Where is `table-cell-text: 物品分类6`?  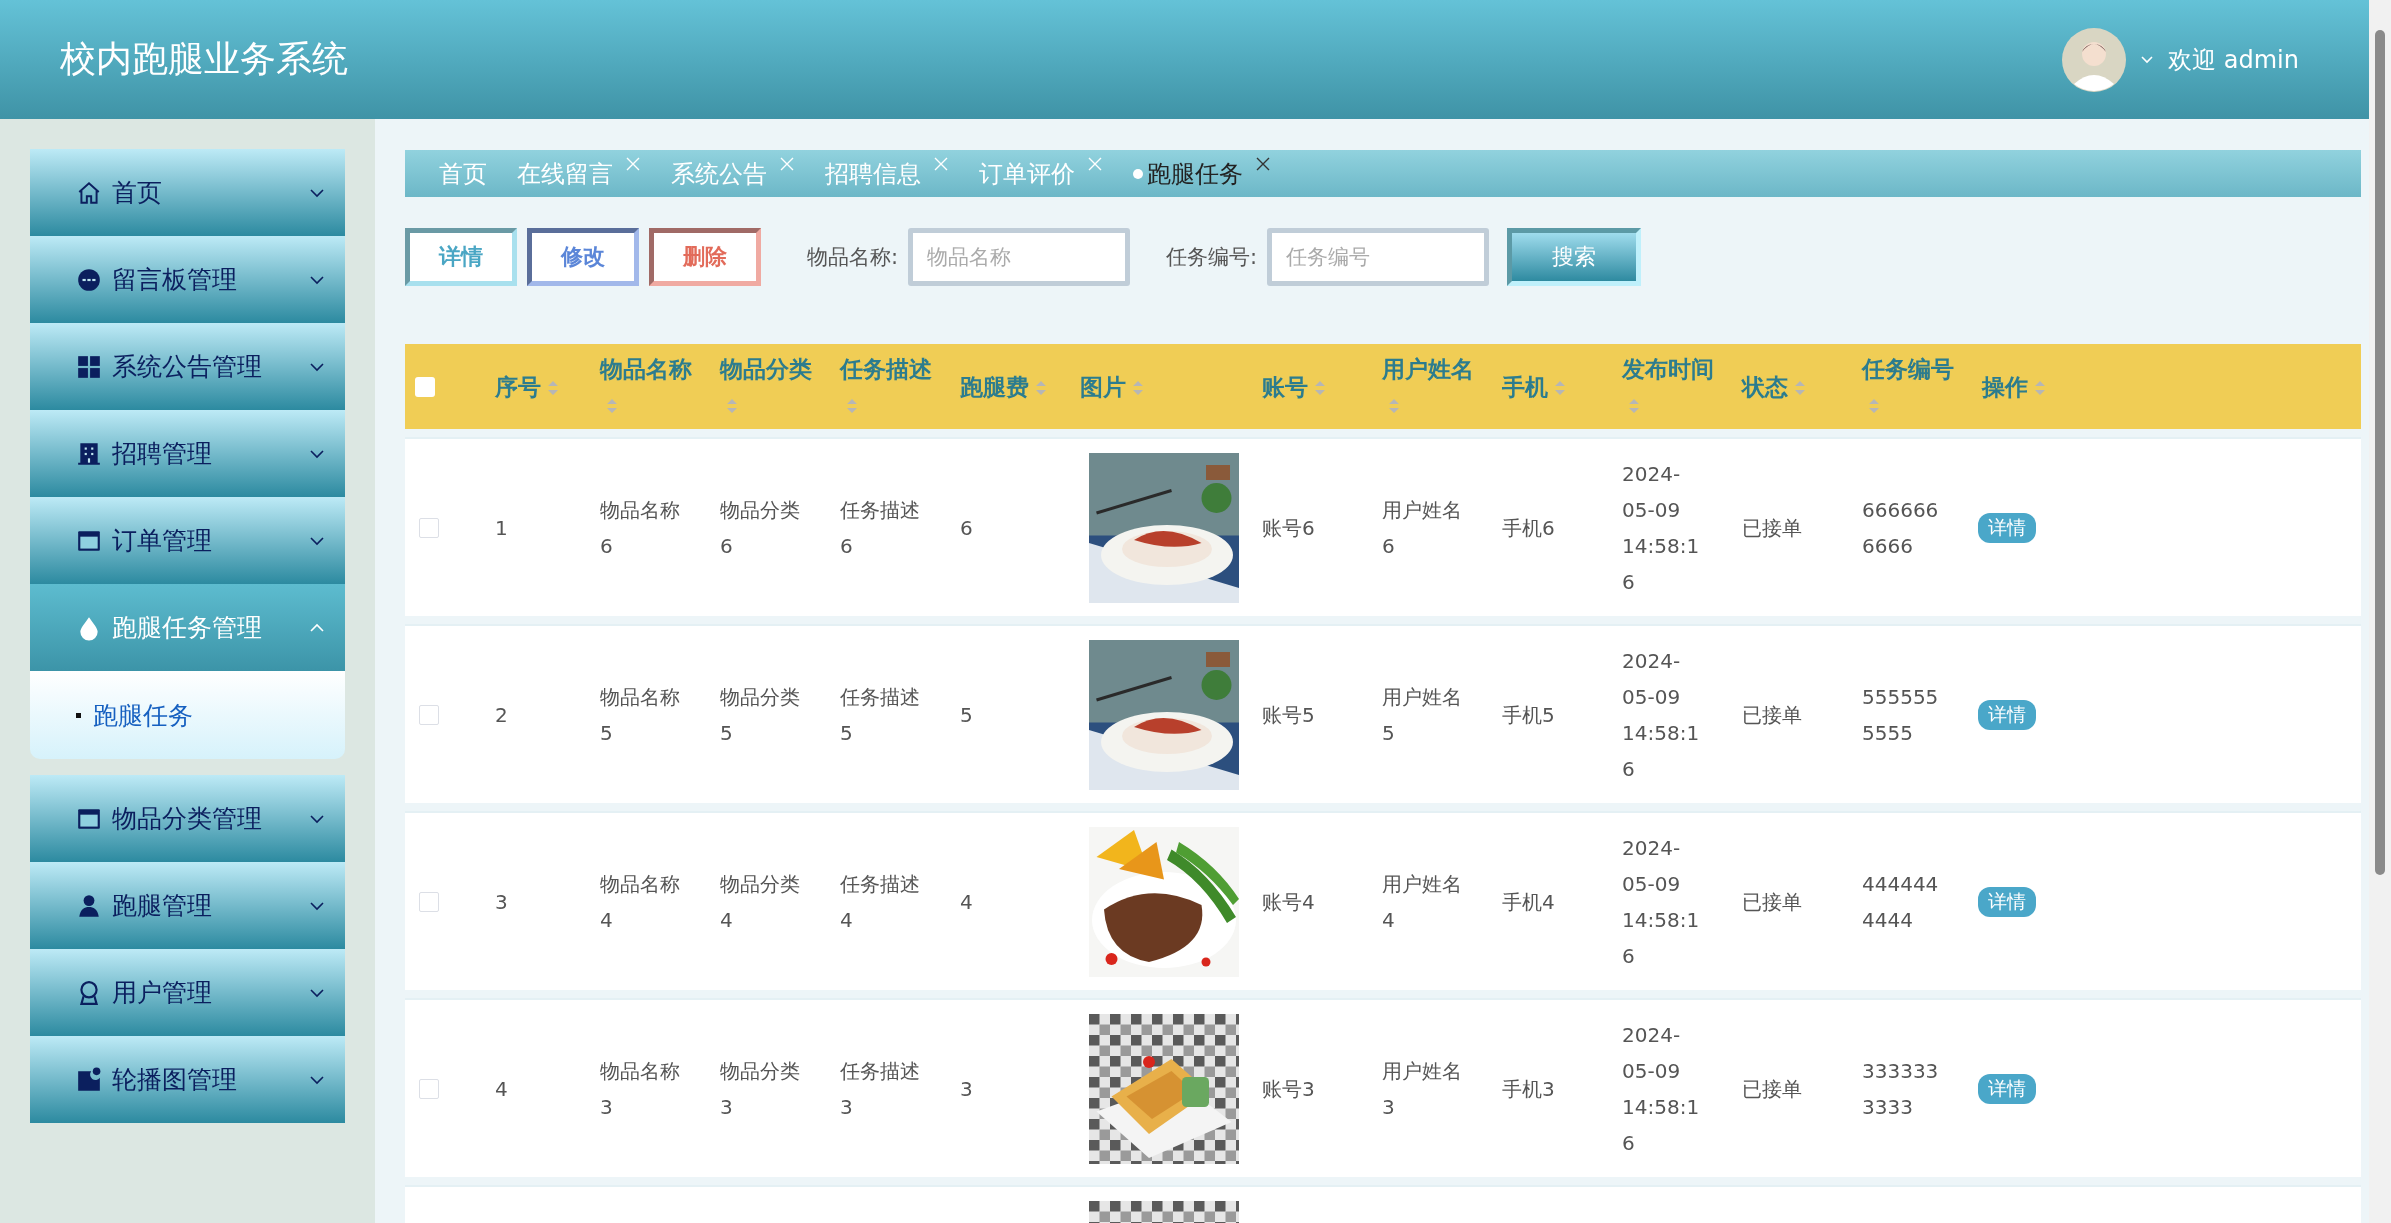
table-cell-text: 物品分类6 is located at coordinates (760, 528).